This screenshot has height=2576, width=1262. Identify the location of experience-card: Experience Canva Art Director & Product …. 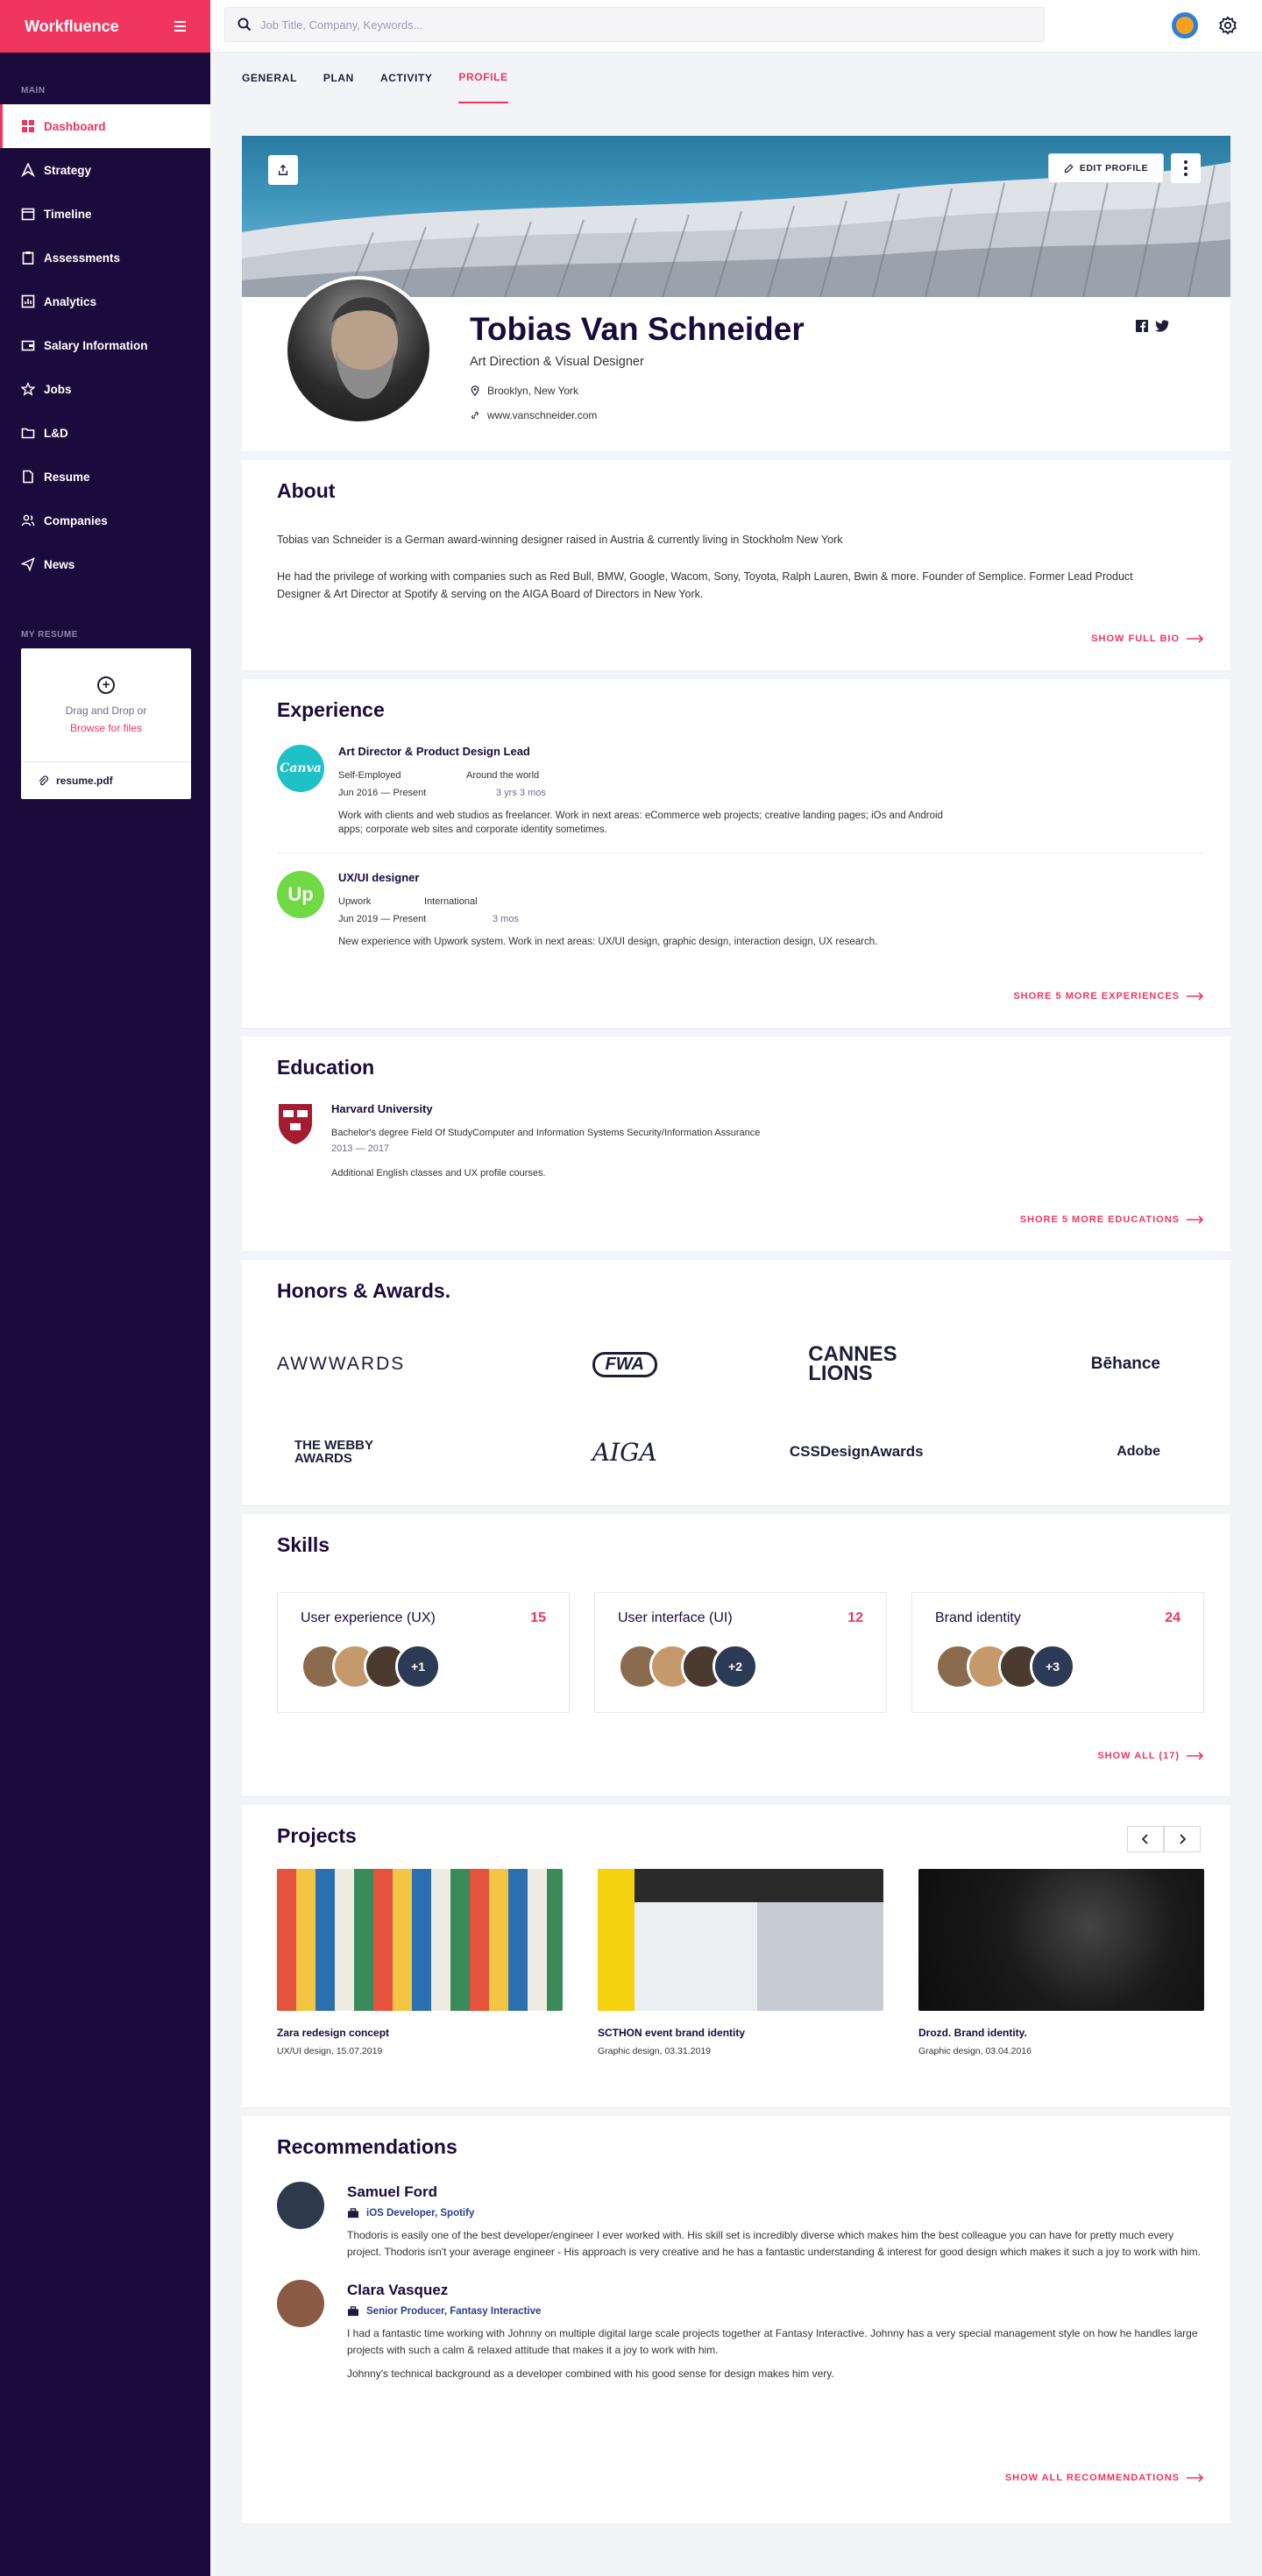
(736, 853).